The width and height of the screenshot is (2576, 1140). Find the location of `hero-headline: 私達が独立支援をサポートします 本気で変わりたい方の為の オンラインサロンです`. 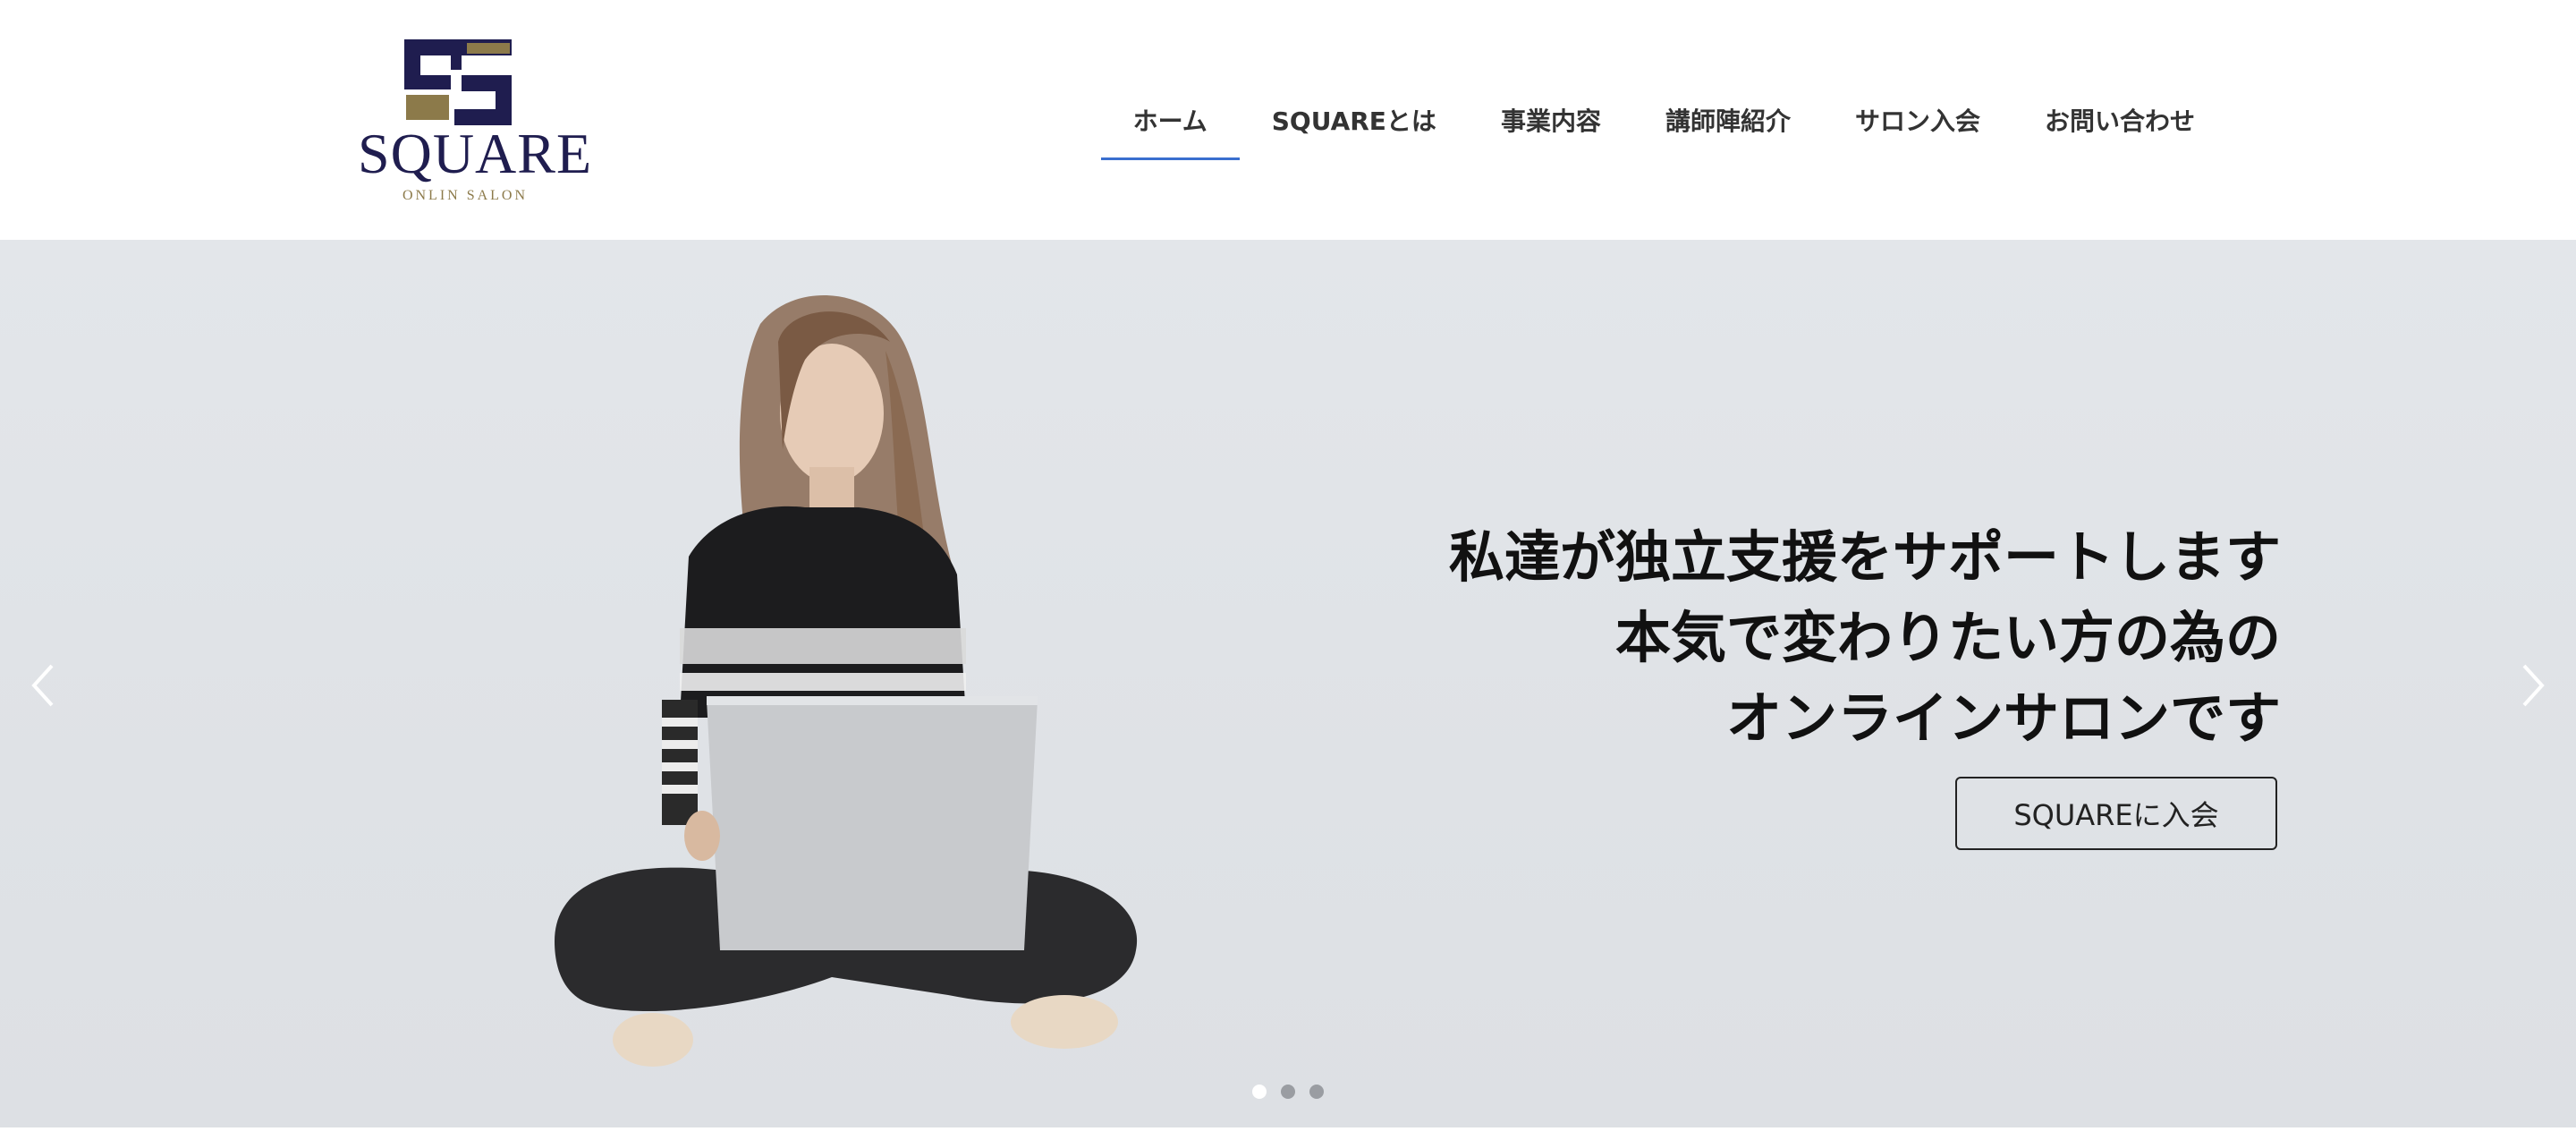

hero-headline: 私達が独立支援をサポートします 本気で変わりたい方の為の オンラインサロンです is located at coordinates (1865, 638).